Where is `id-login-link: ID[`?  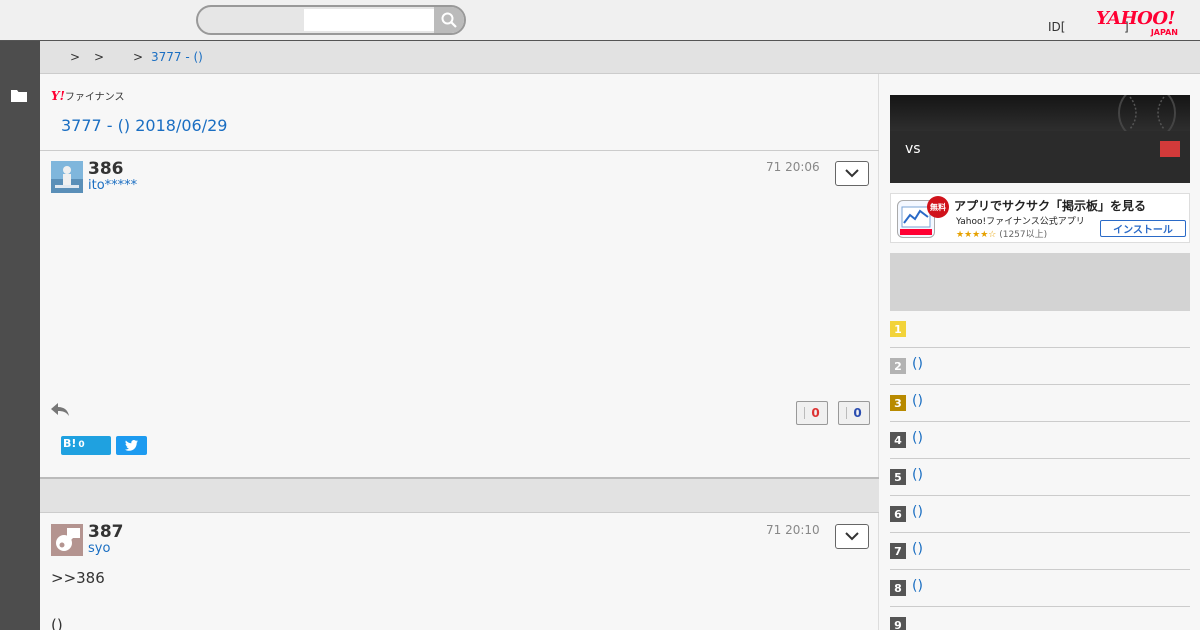
id-login-link: ID[ is located at coordinates (1056, 27).